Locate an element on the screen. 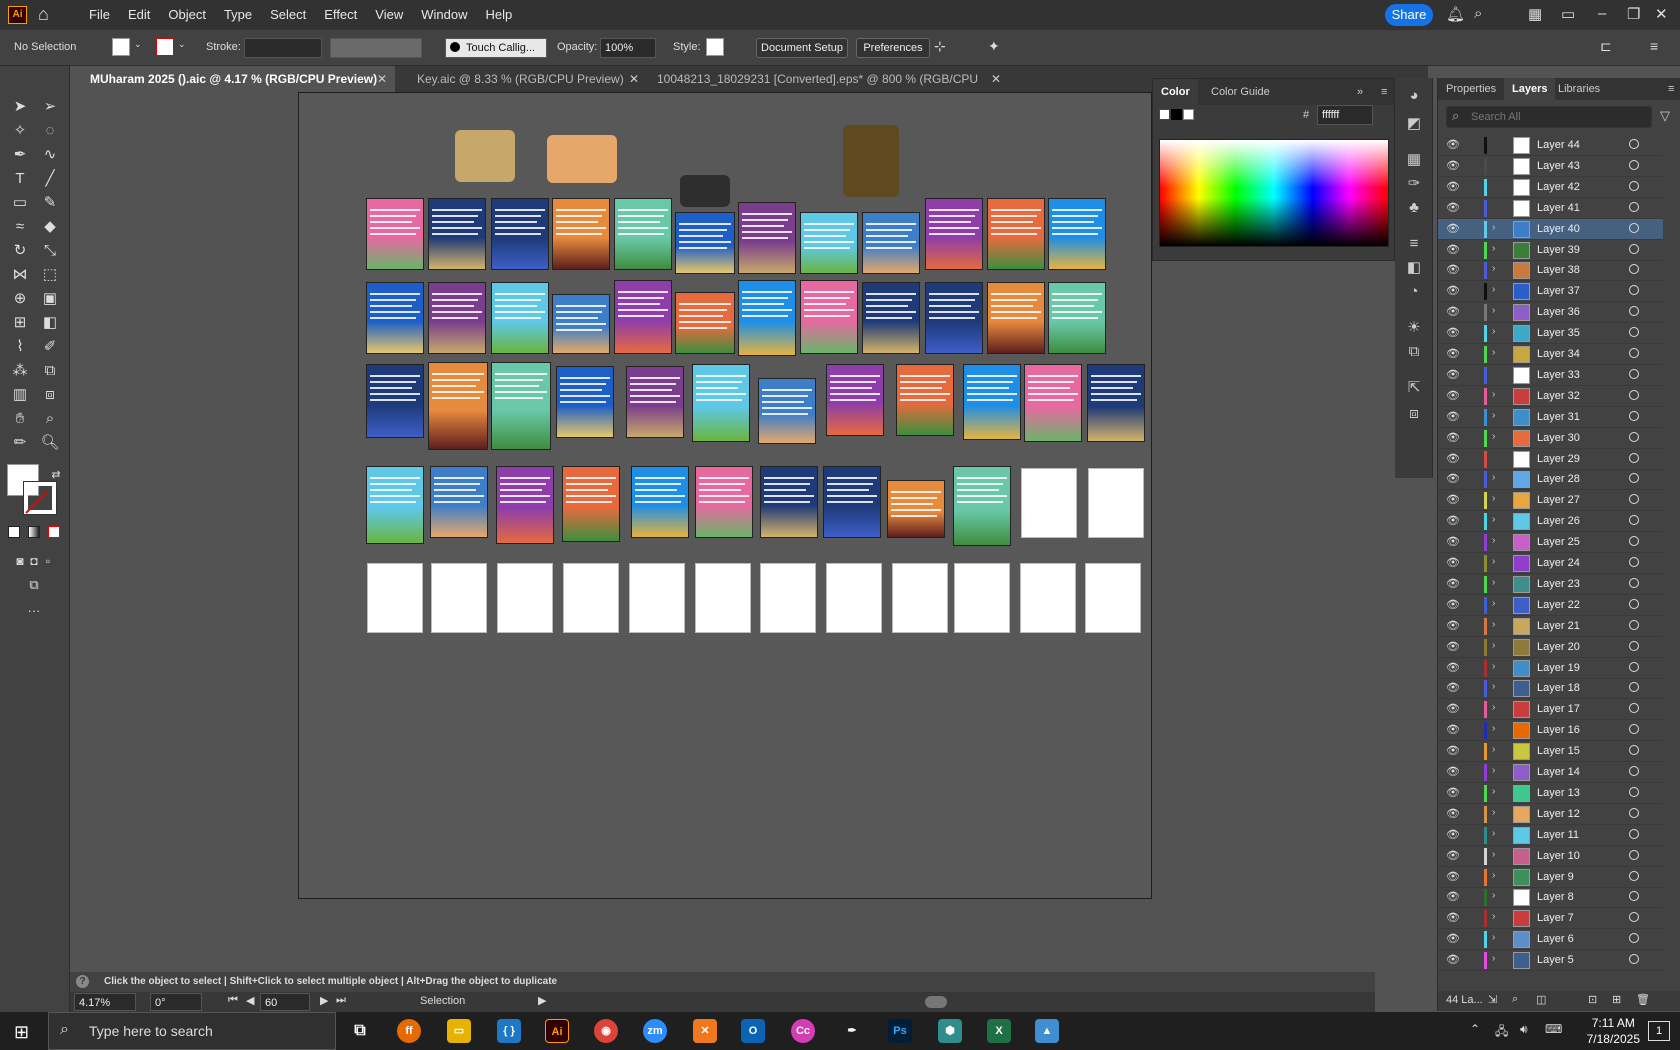  zoom-field: 4.17% is located at coordinates (105, 1002).